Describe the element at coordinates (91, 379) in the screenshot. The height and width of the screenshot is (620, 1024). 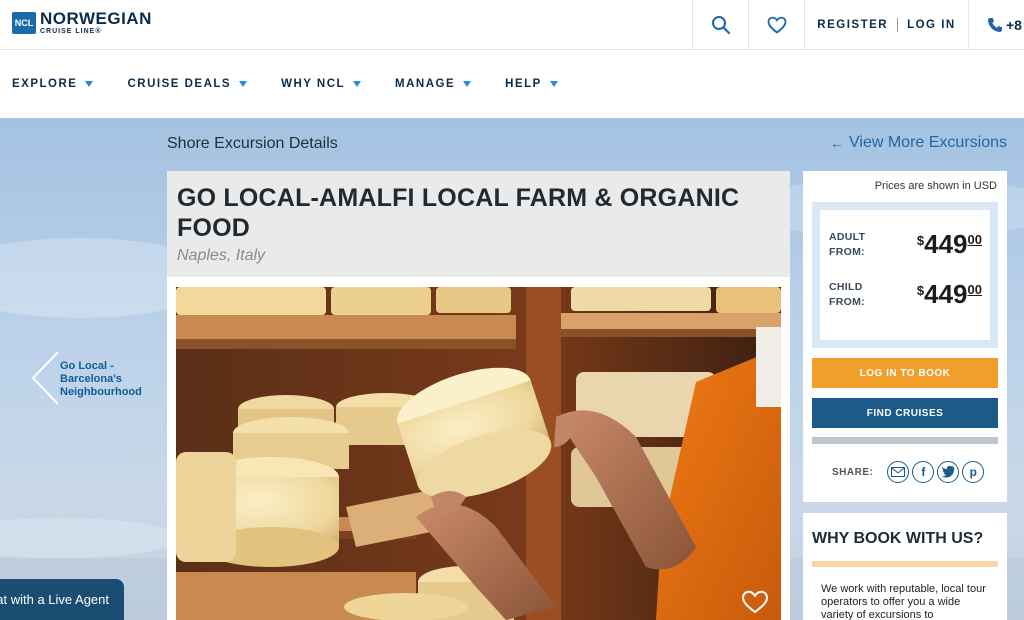
I see `prev-line: Barcelona's` at that location.